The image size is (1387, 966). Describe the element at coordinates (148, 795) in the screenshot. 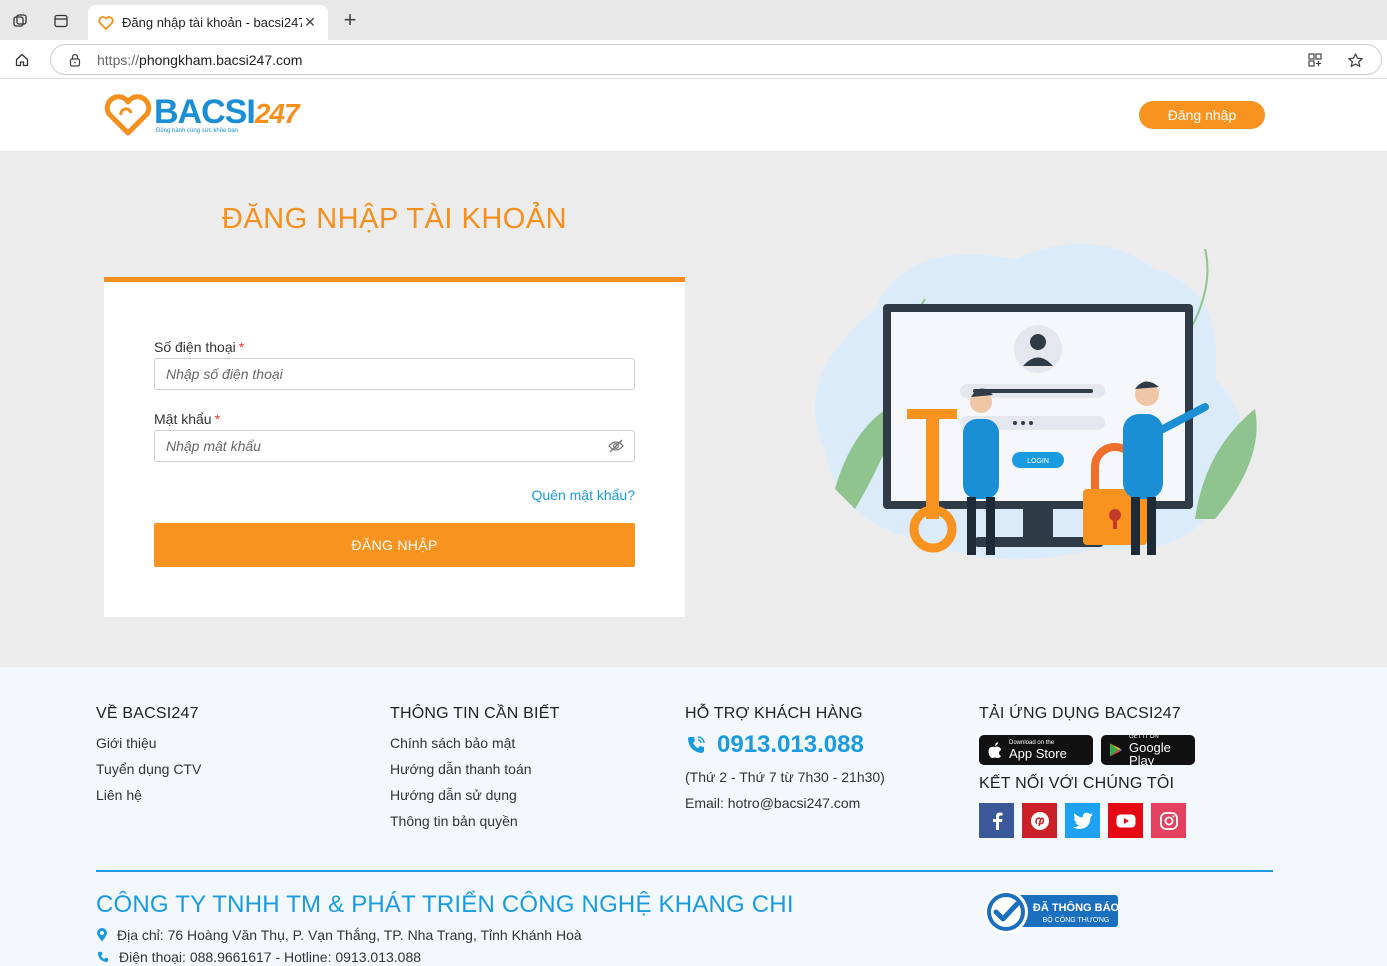

I see `footer-link-contact: Liên hệ` at that location.